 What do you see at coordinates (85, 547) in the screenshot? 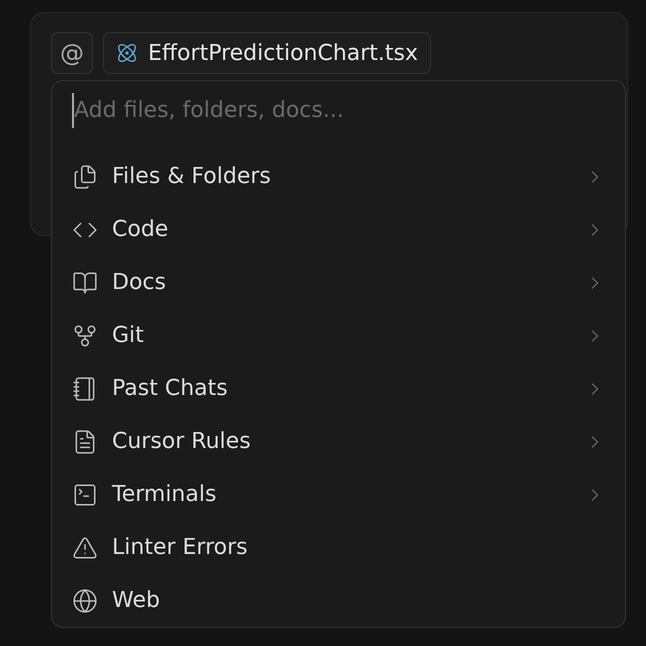
I see `warning-icon` at bounding box center [85, 547].